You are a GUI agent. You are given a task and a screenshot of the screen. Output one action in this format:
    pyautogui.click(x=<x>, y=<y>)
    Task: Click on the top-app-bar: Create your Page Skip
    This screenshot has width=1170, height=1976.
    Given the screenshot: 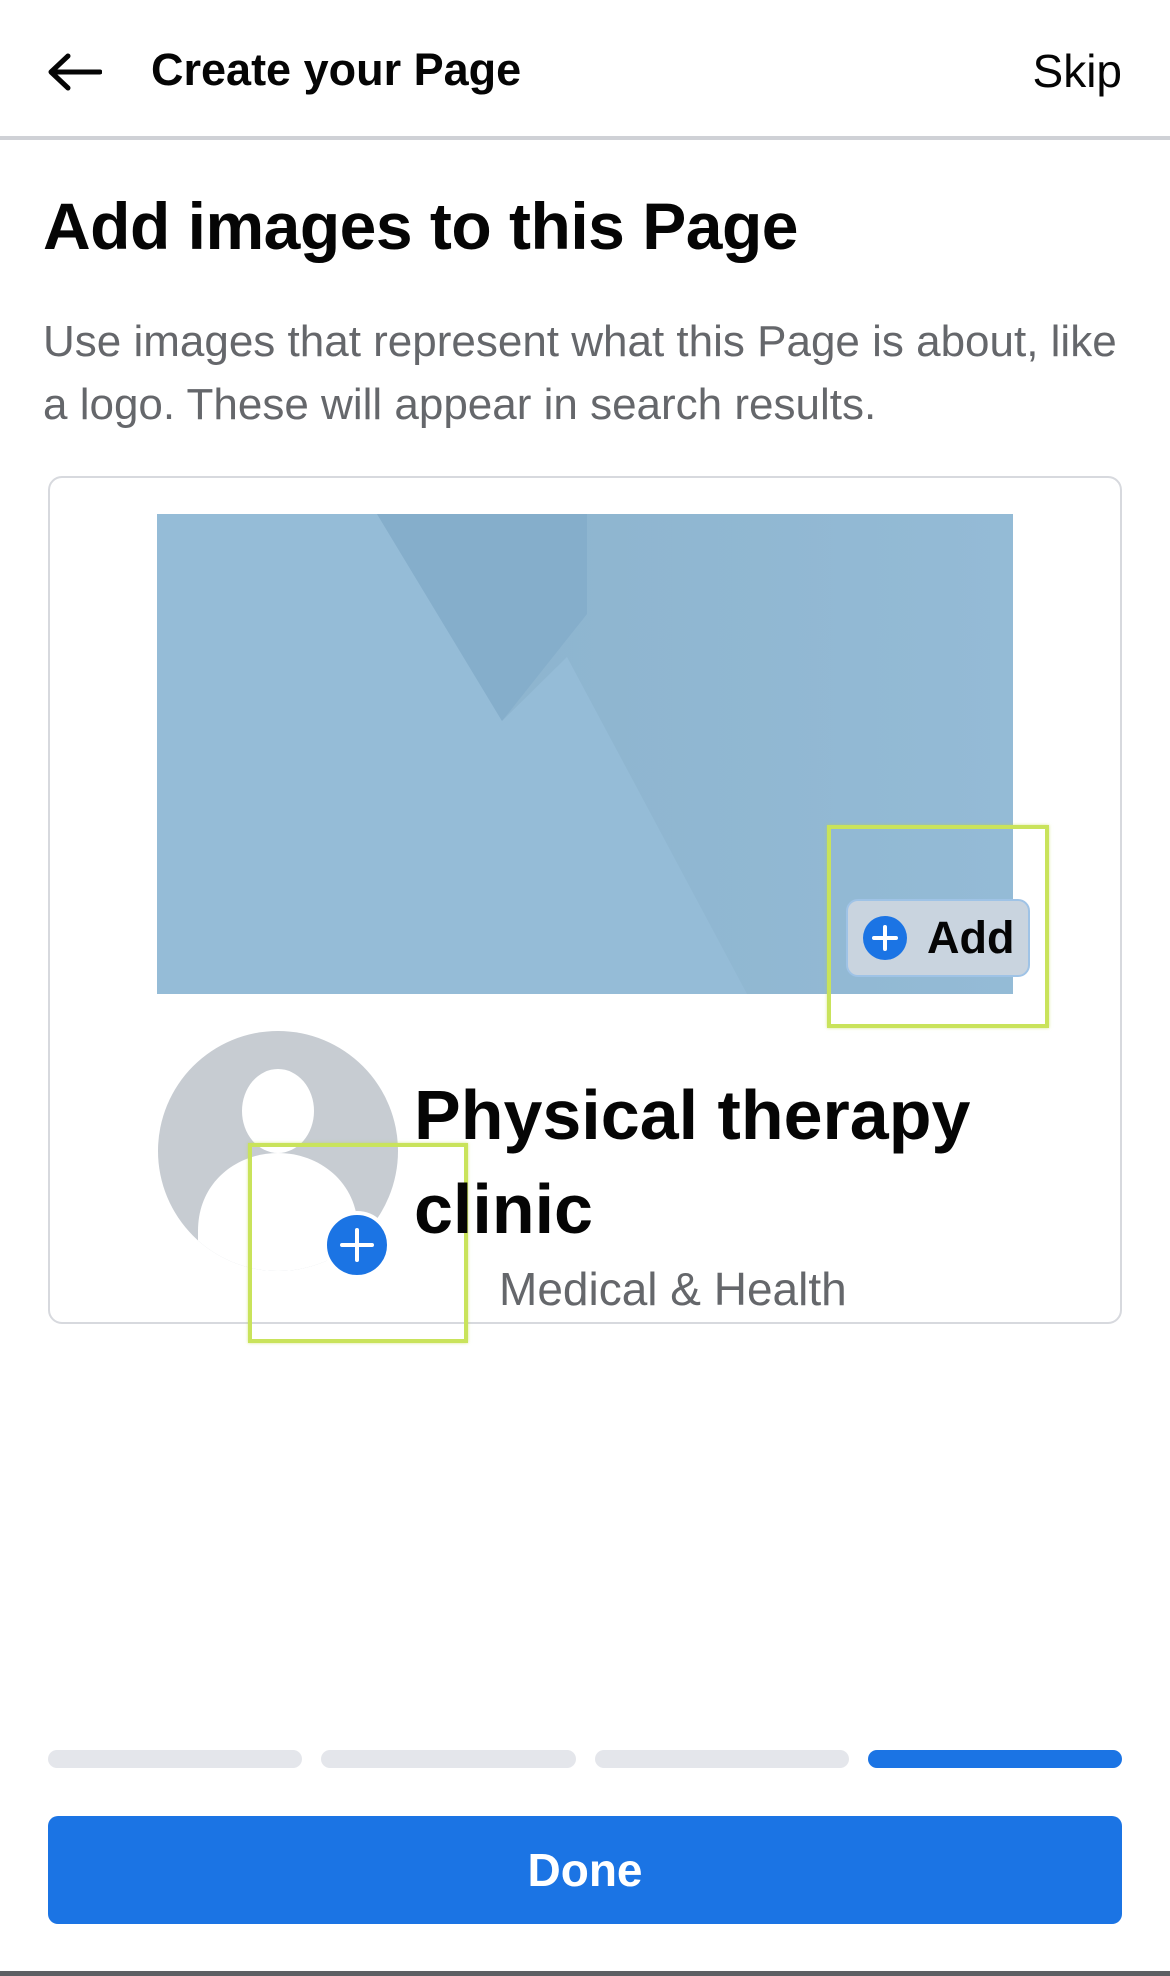 What is the action you would take?
    pyautogui.click(x=585, y=70)
    